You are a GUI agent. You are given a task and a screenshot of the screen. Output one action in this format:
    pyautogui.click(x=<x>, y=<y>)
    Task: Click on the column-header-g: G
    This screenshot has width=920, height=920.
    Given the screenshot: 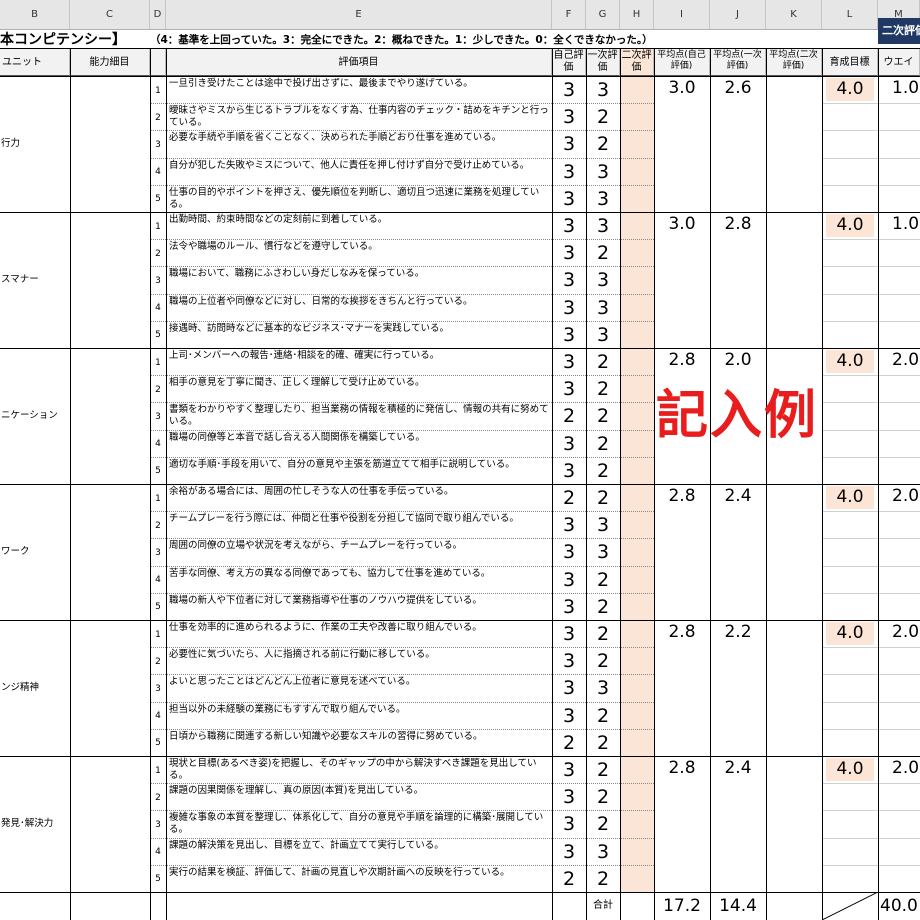 What is the action you would take?
    pyautogui.click(x=603, y=15)
    